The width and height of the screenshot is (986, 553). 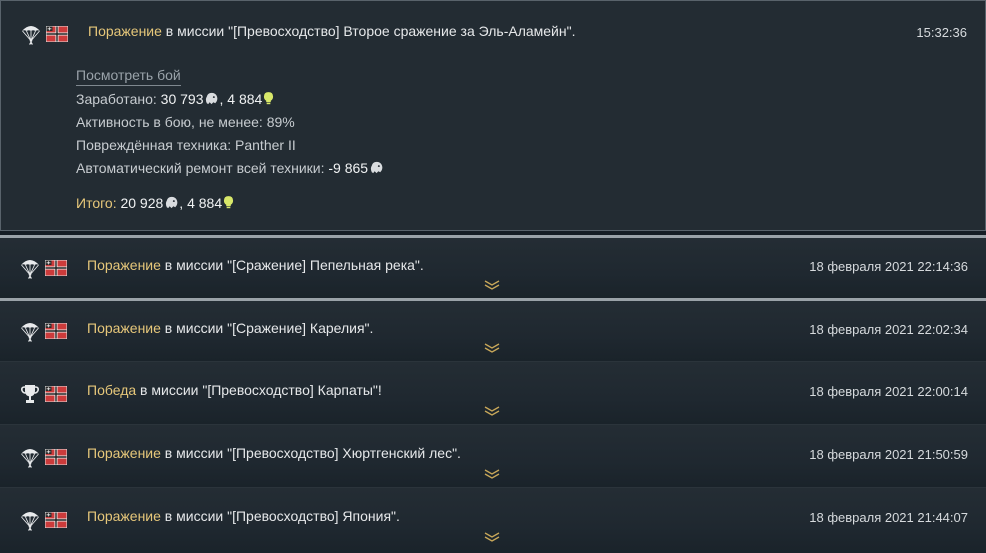 I want to click on repair-label: Автоматический ремонт всей техники:, so click(x=202, y=168).